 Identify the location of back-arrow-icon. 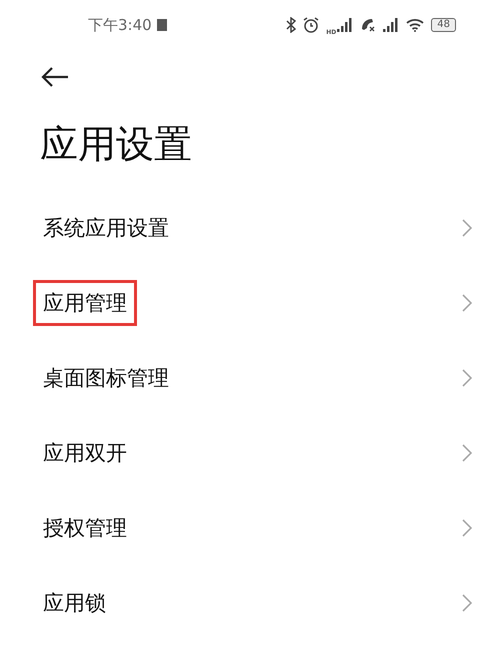
(55, 77).